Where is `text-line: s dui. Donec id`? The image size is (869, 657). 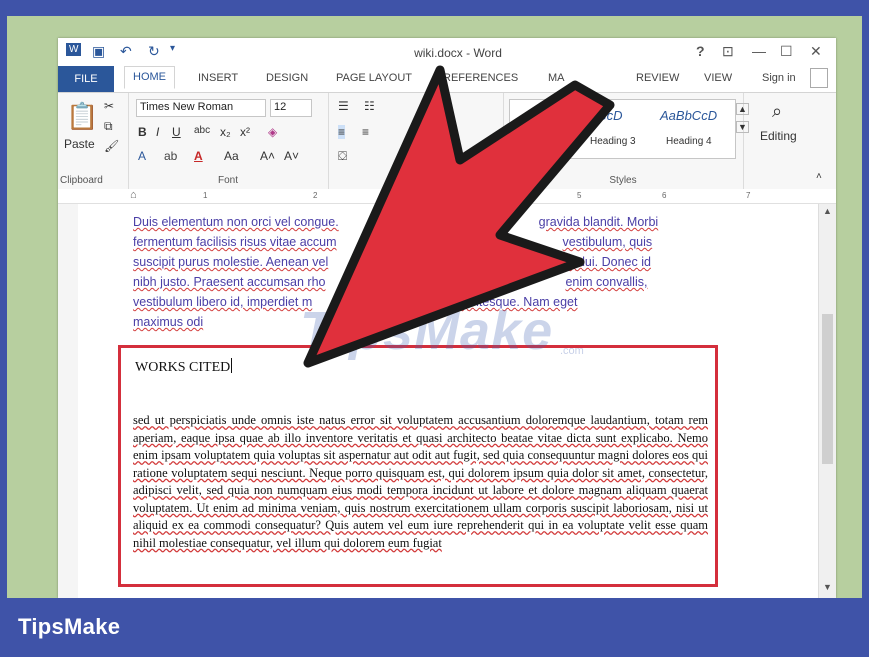
text-line: s dui. Donec id is located at coordinates (609, 262).